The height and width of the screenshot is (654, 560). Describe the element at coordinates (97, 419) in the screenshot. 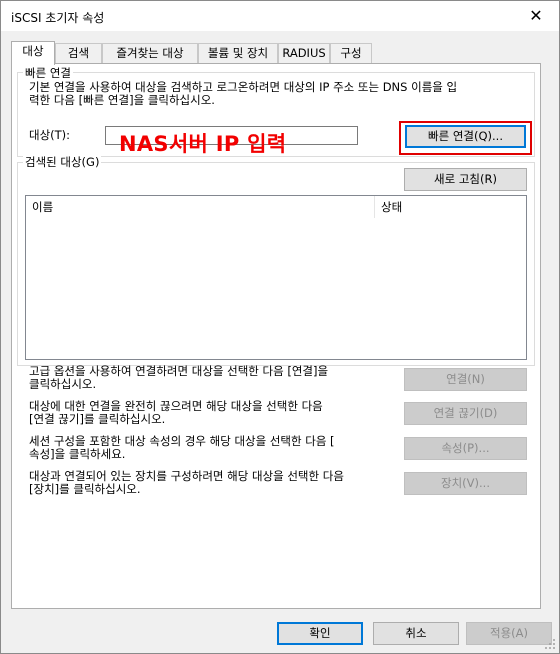

I see `disconnect-description-line2: [연결 끊기]를 클릭하십시오.` at that location.